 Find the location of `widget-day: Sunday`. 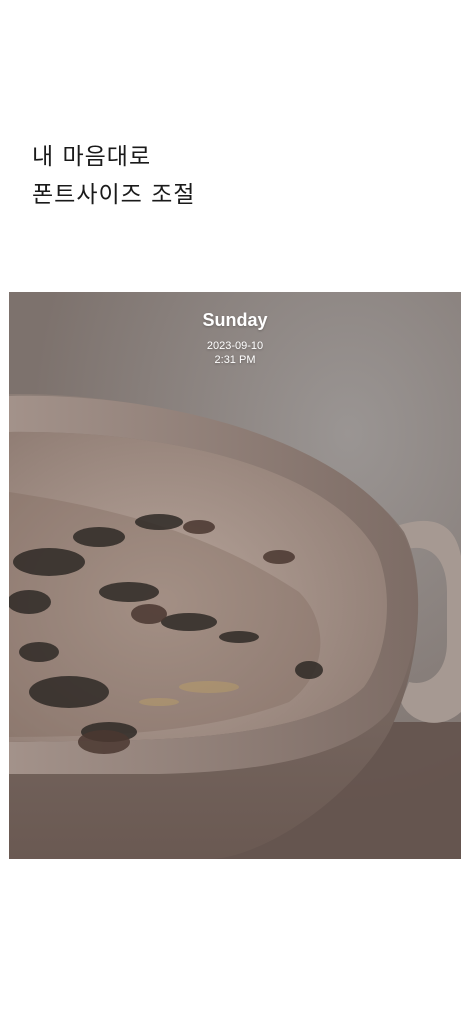

widget-day: Sunday is located at coordinates (235, 320).